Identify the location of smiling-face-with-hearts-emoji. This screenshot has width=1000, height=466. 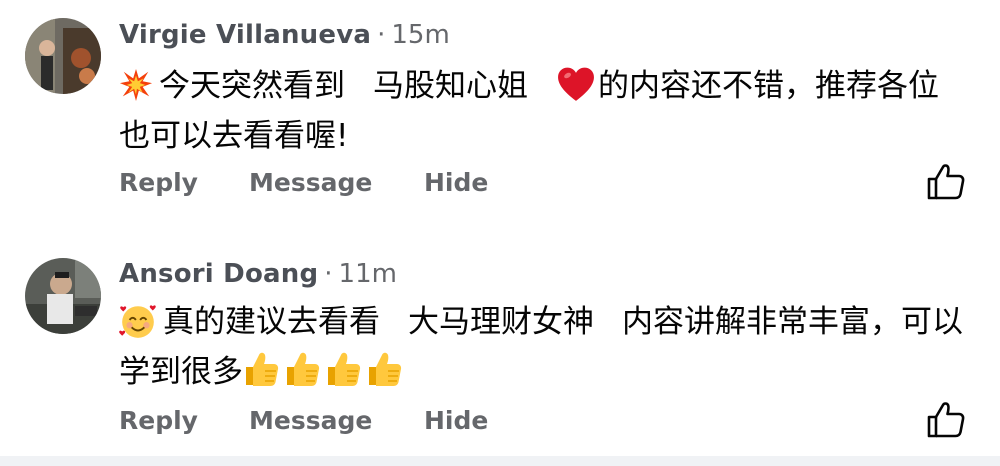
(137, 321).